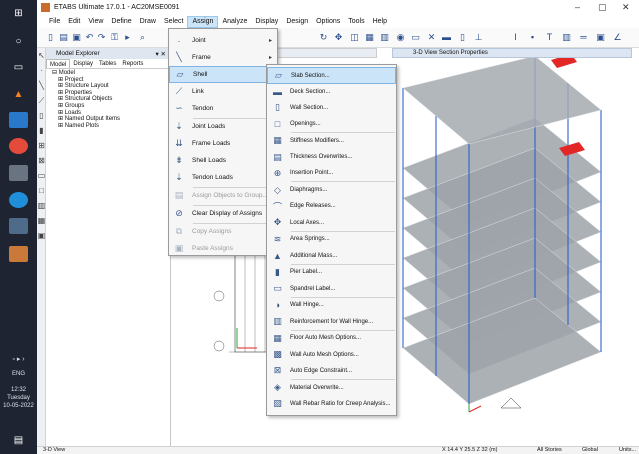 The height and width of the screenshot is (454, 639). What do you see at coordinates (111, 93) in the screenshot?
I see `tree-item: ⊞ Properties` at bounding box center [111, 93].